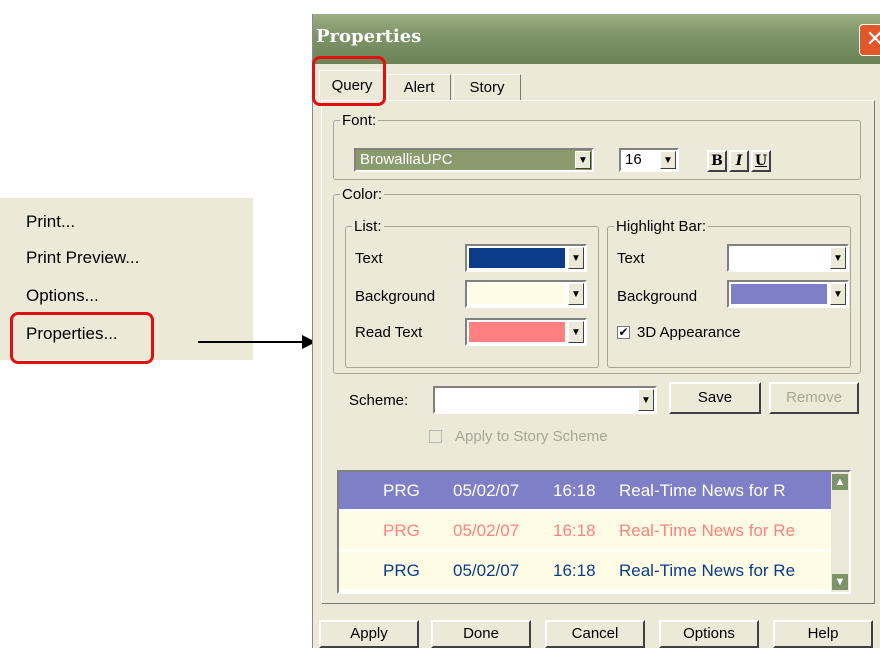  Describe the element at coordinates (531, 436) in the screenshot. I see `apply-story-scheme-label: Apply to Story Scheme` at that location.